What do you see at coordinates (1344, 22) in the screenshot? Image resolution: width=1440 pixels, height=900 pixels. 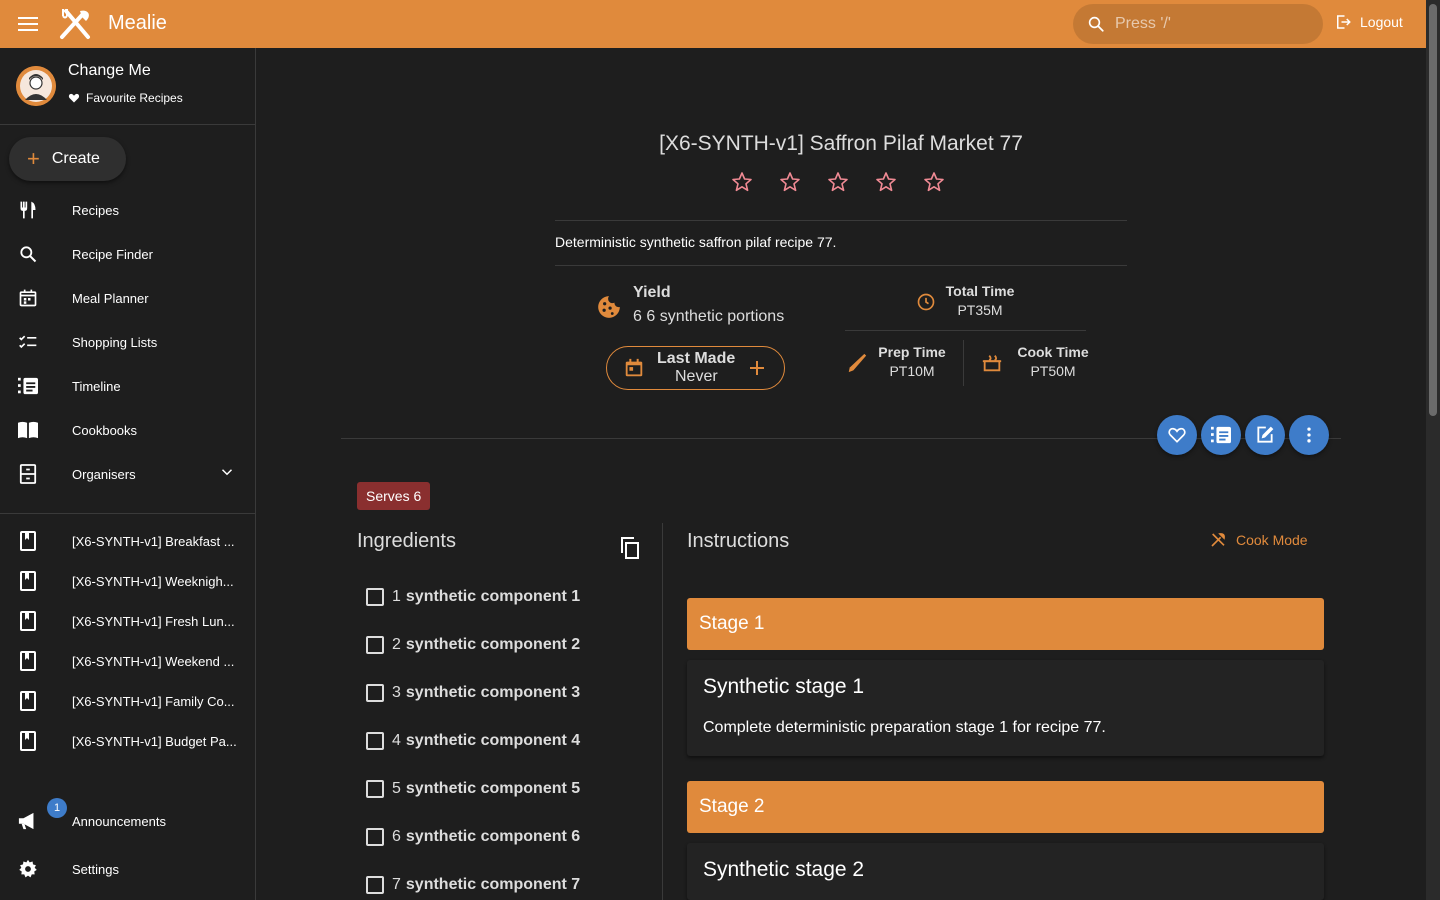 I see `logout-icon` at bounding box center [1344, 22].